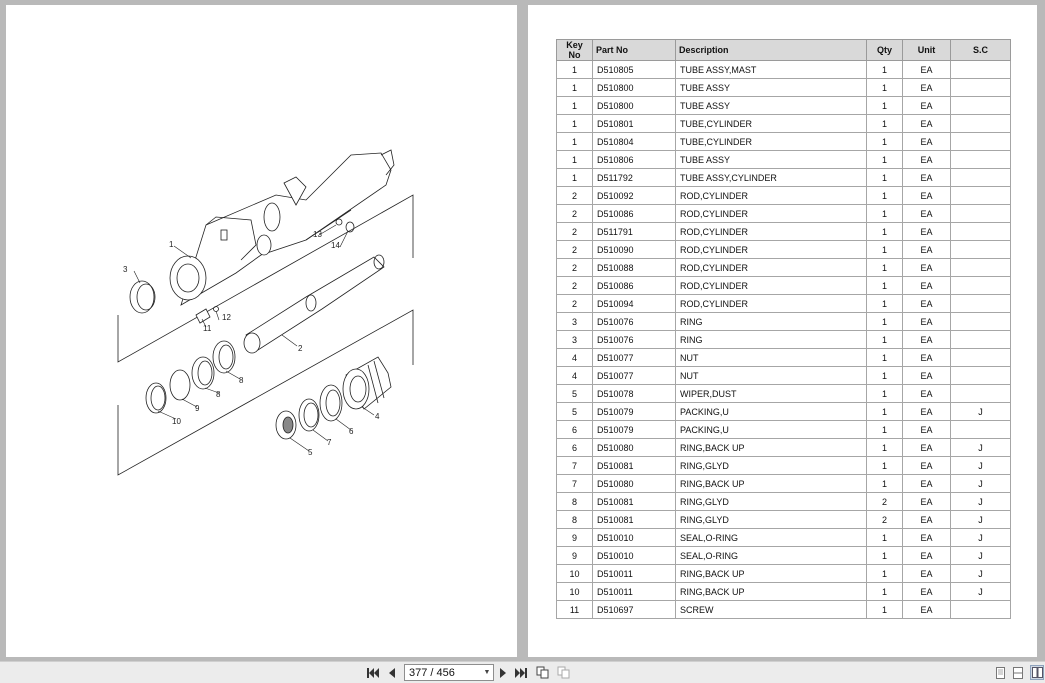 This screenshot has width=1045, height=683. I want to click on table-row: 2 D510088 ROD,CYLINDER 1 EA, so click(783, 267).